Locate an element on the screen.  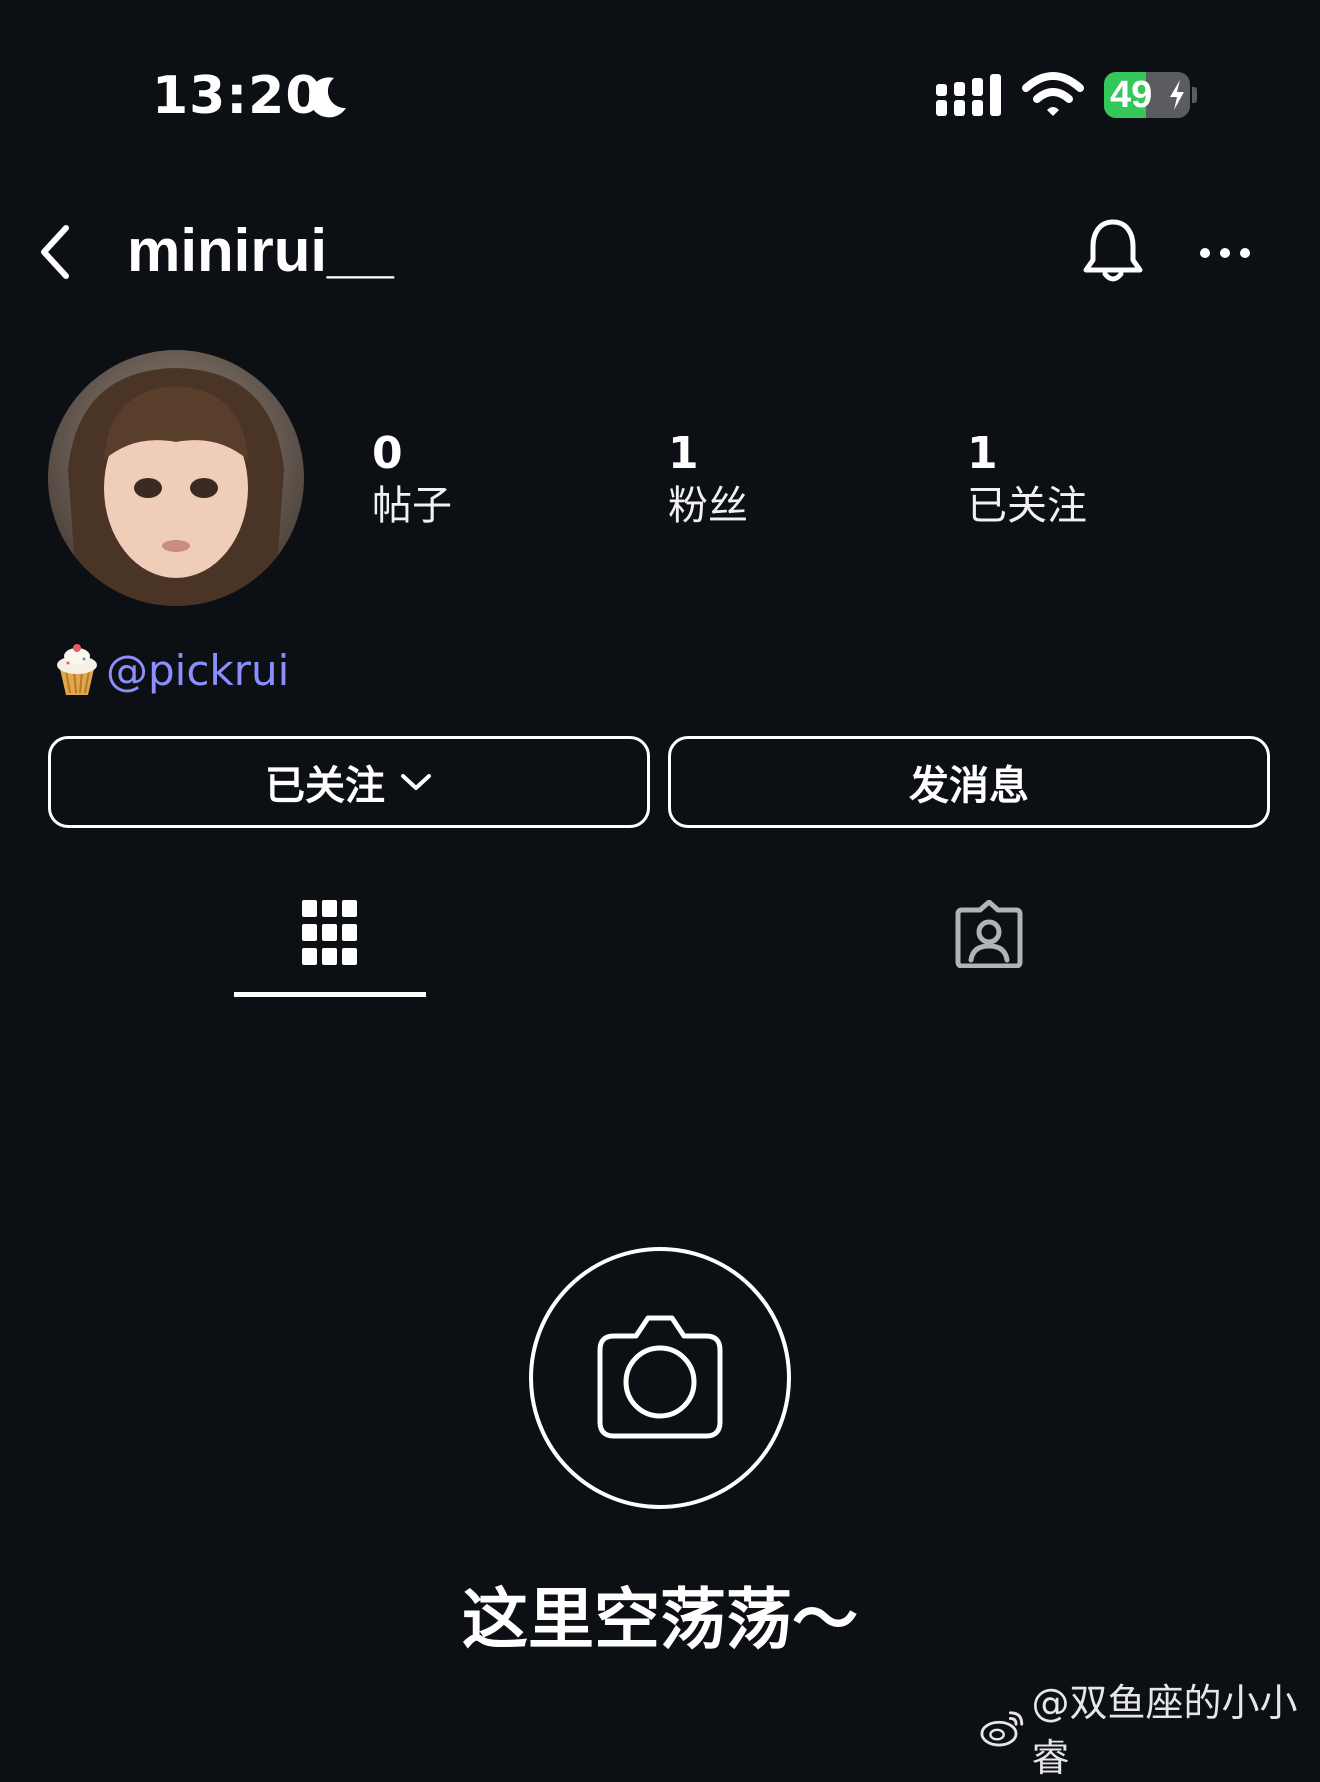
linked-handle: @pickrui is located at coordinates (197, 670).